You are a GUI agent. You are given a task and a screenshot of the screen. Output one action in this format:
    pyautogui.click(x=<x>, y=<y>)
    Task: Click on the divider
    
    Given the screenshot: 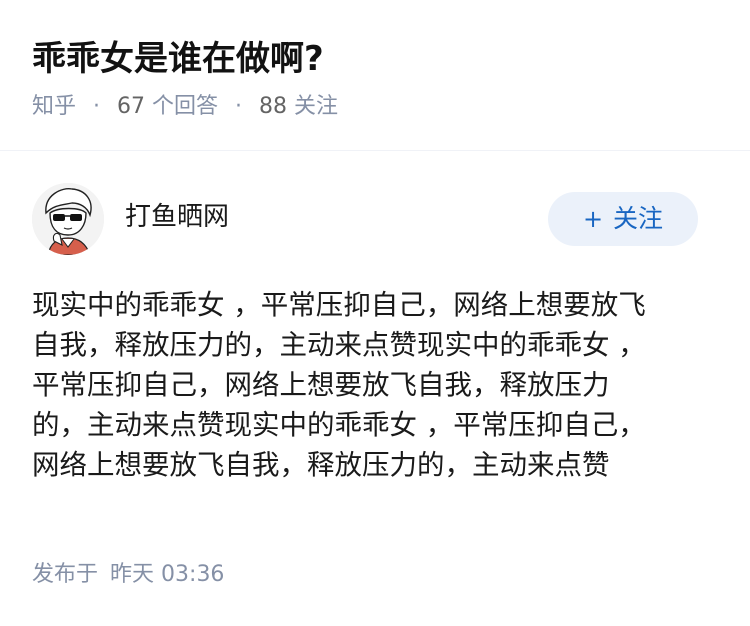 What is the action you would take?
    pyautogui.click(x=375, y=150)
    